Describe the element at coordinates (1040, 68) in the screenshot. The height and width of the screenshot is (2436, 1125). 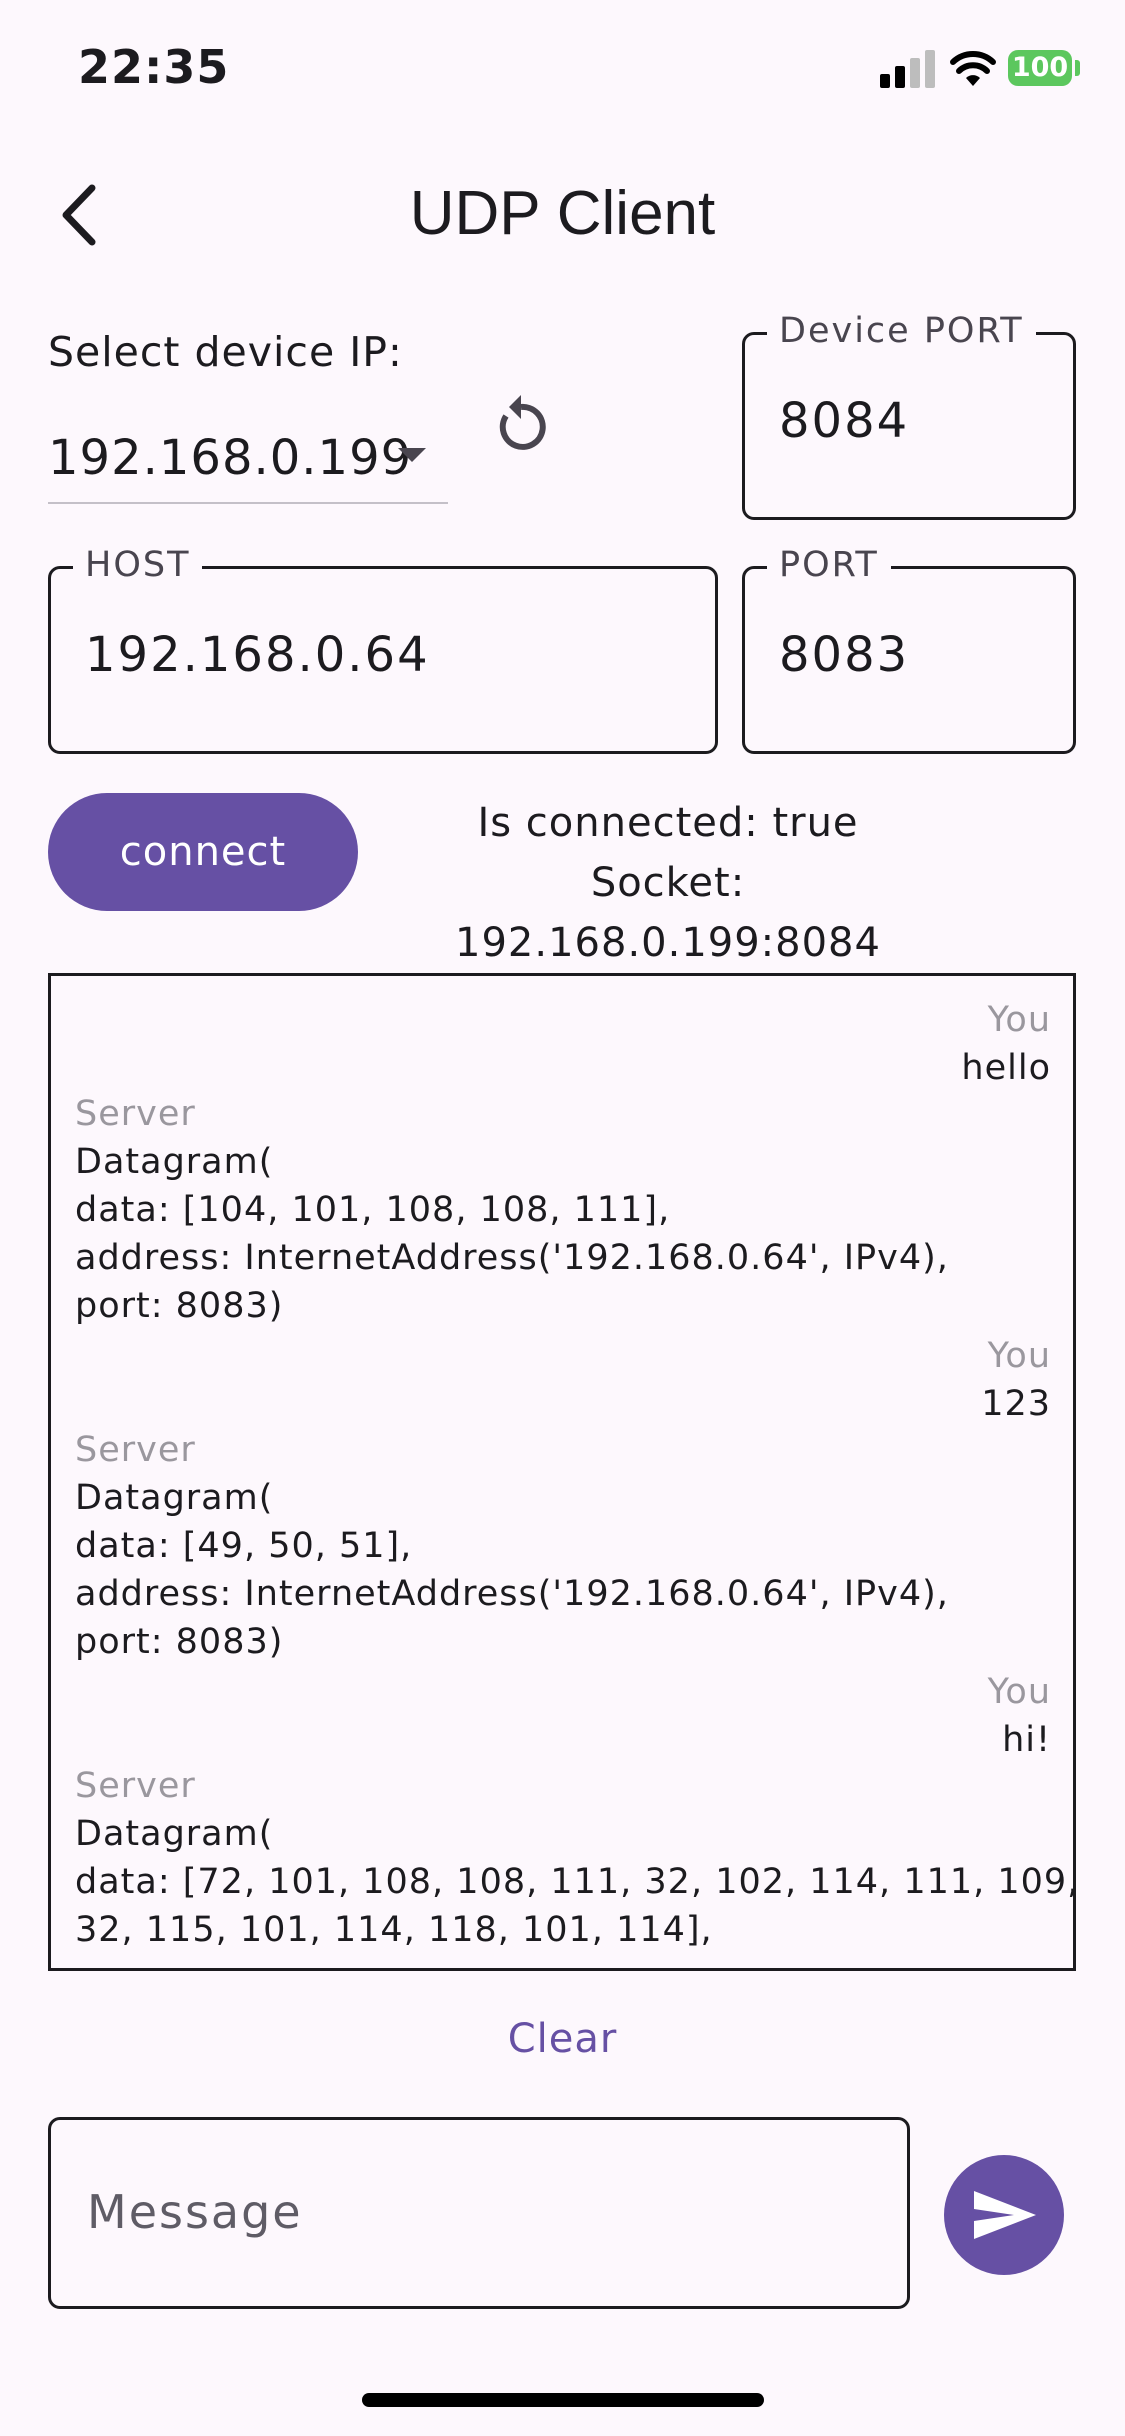
I see `battery-icon: 100` at that location.